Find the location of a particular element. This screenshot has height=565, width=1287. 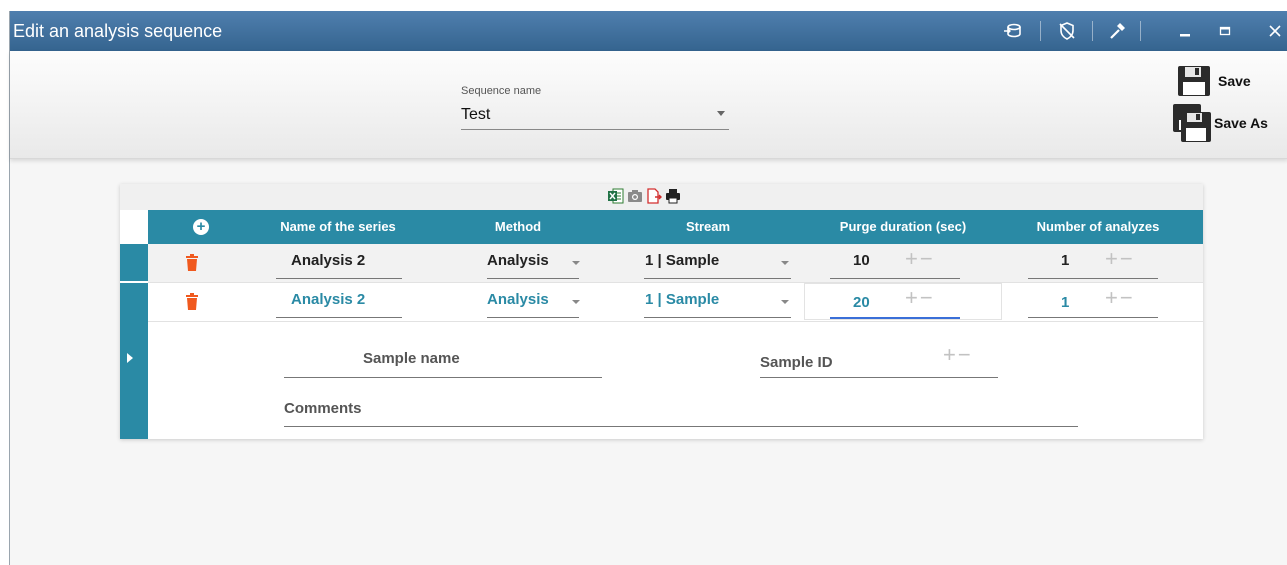

close-icon is located at coordinates (1275, 31).